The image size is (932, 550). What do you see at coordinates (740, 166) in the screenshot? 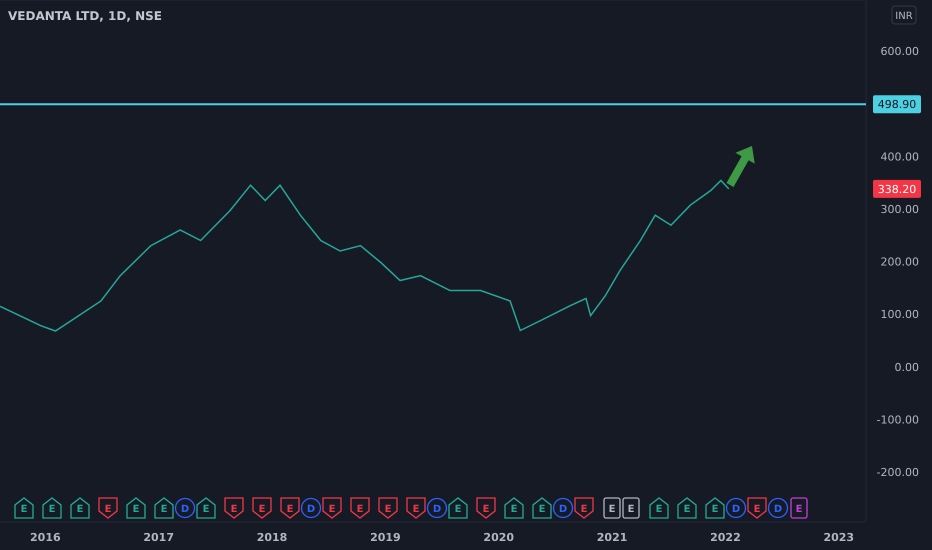
I see `arrow` at bounding box center [740, 166].